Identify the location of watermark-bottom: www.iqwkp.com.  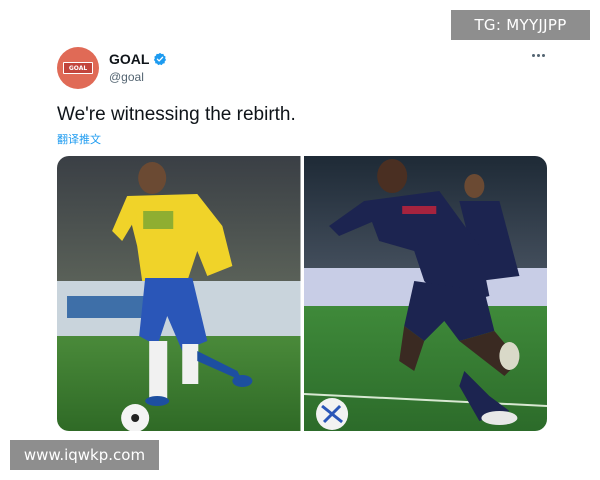
(84, 455).